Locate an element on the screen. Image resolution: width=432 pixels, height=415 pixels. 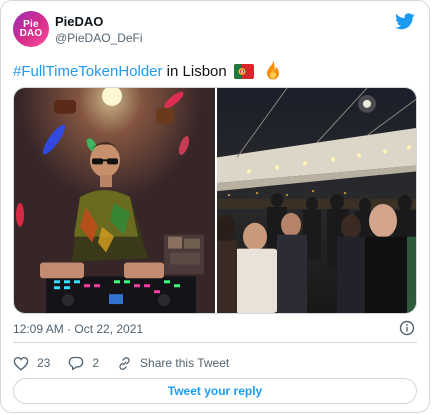
share-link-icon is located at coordinates (124, 363).